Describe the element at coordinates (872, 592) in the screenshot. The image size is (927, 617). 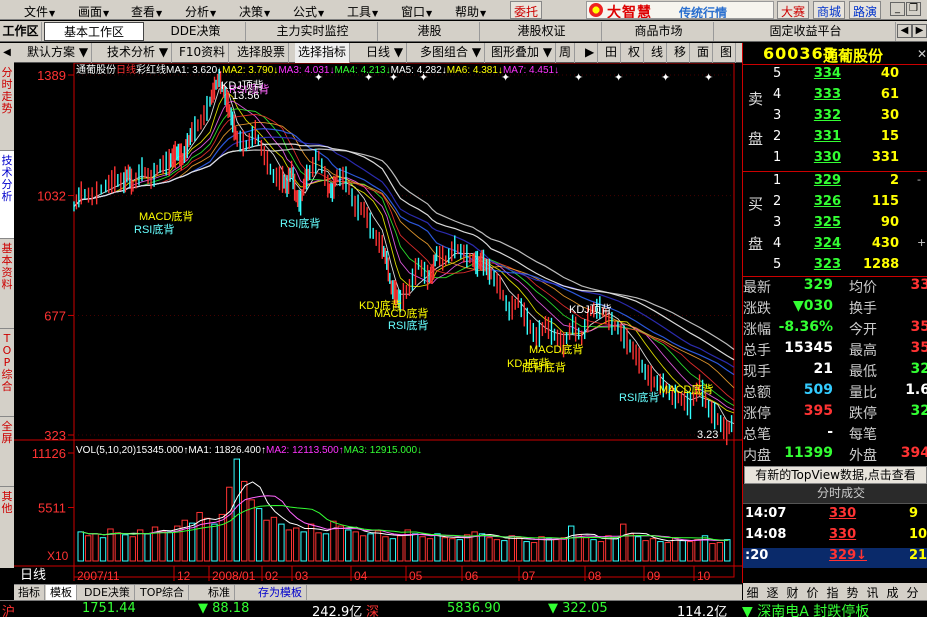
I see `quote-tab: 讯` at that location.